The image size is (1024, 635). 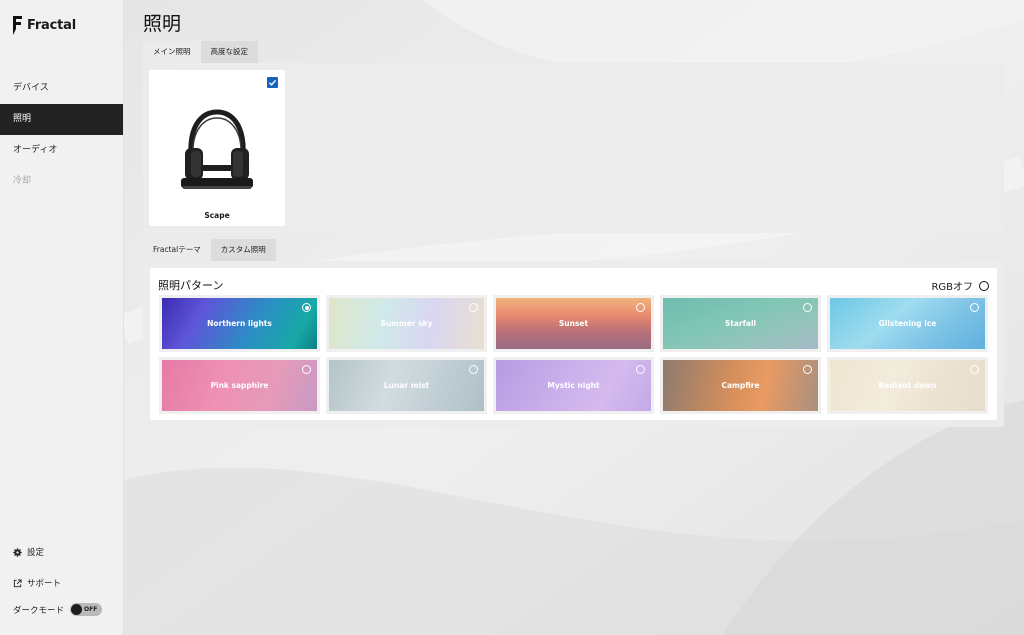 What do you see at coordinates (22, 181) in the screenshot?
I see `sidebar-item-cooling: 冷却` at bounding box center [22, 181].